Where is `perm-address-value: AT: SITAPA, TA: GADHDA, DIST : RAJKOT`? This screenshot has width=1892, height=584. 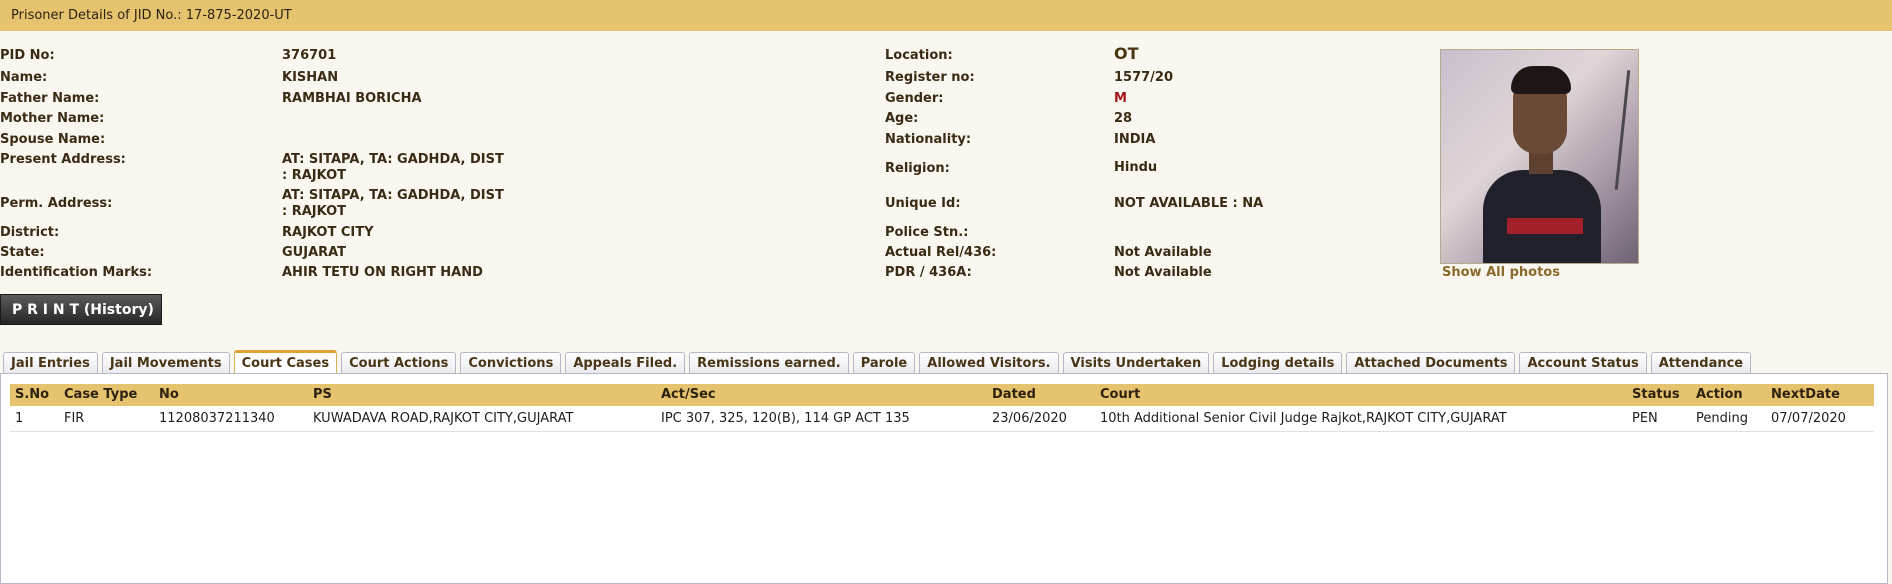
perm-address-value: AT: SITAPA, TA: GADHDA, DIST : RAJKOT is located at coordinates (393, 203).